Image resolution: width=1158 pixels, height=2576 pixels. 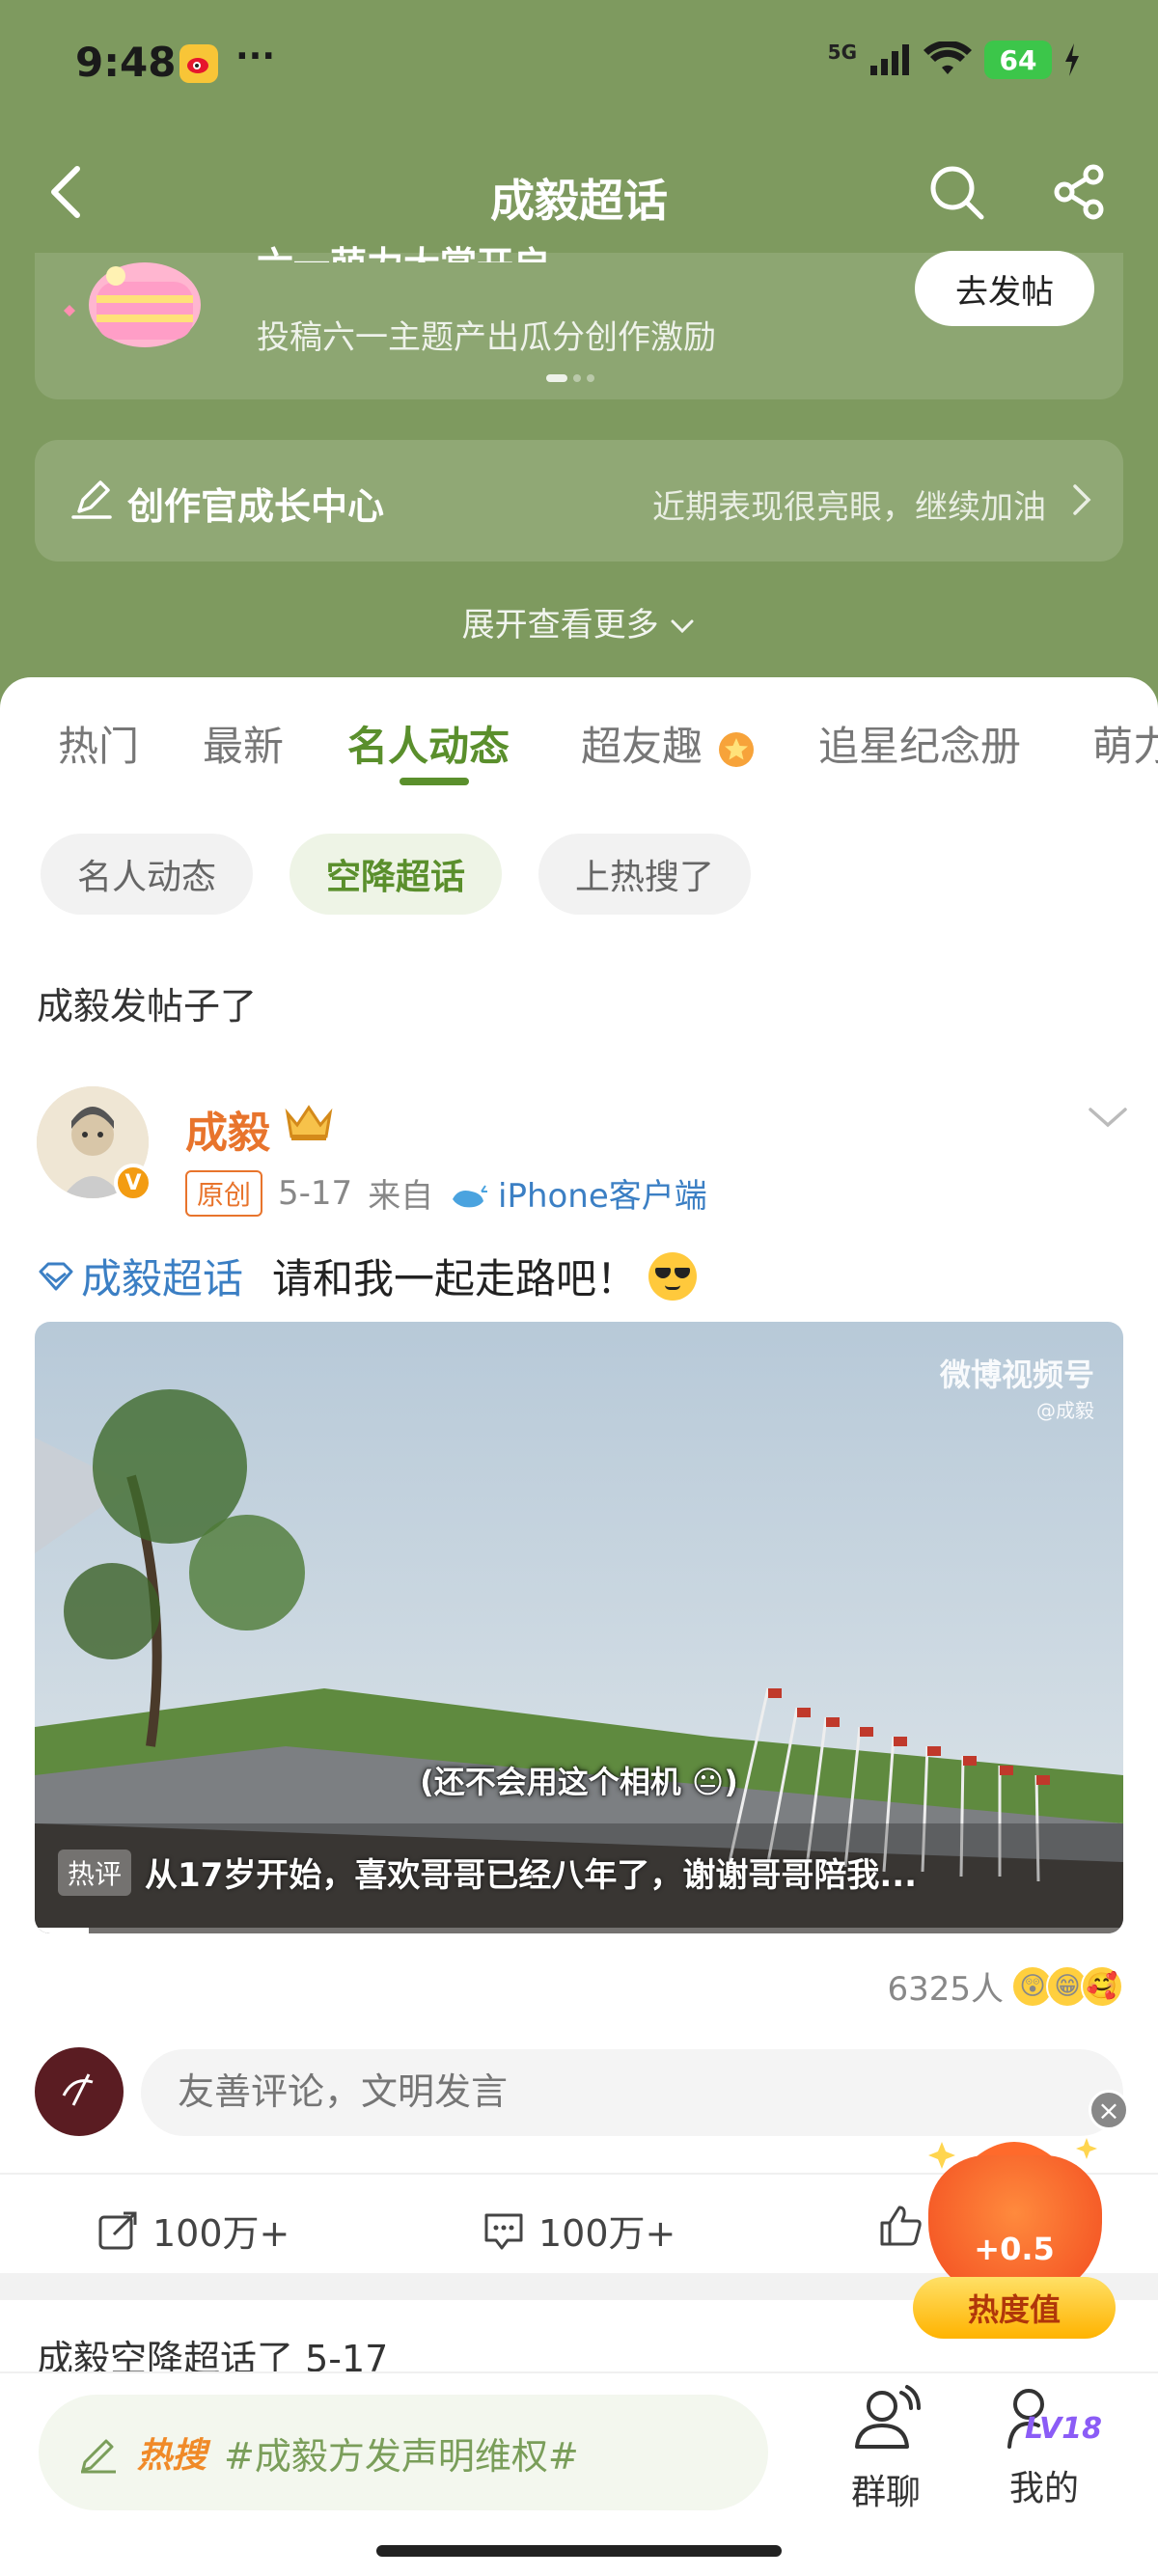 What do you see at coordinates (579, 757) in the screenshot?
I see `tab-bar: 热门 最新 名人动态 超友趣 追星纪念册 萌力` at bounding box center [579, 757].